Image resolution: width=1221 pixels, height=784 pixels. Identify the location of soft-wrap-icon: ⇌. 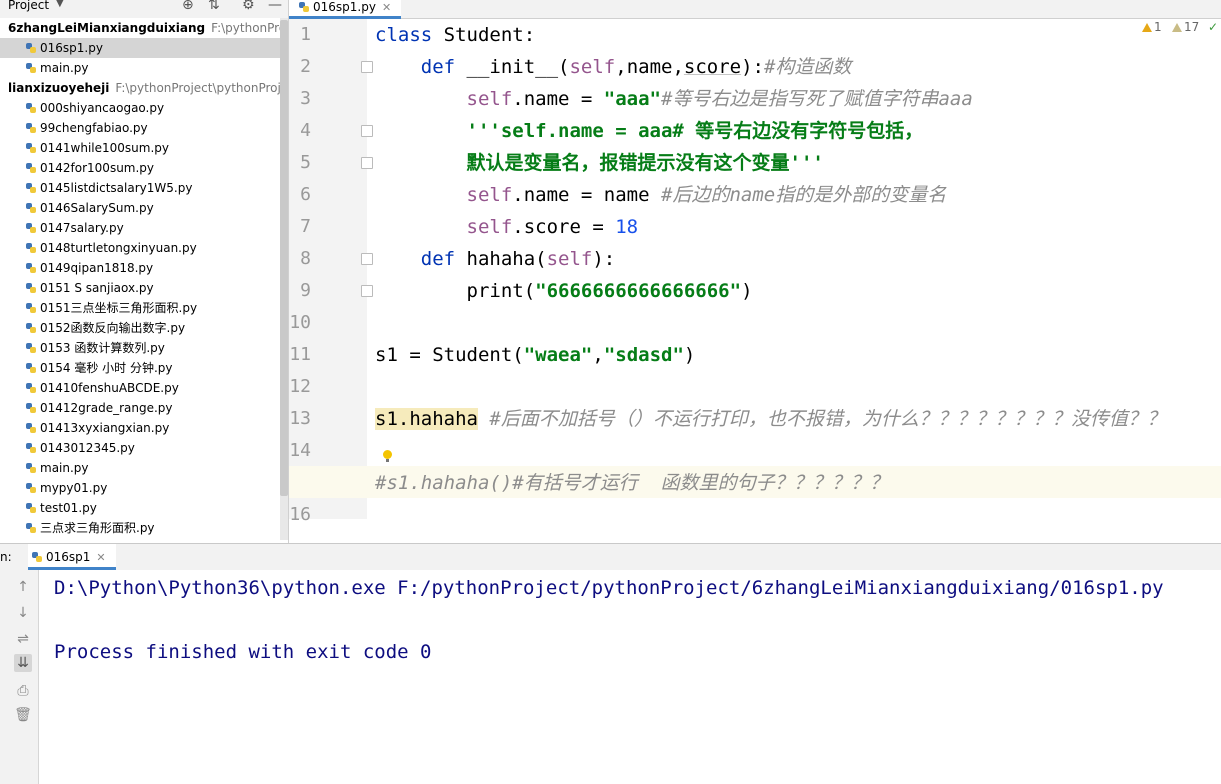
(23, 639).